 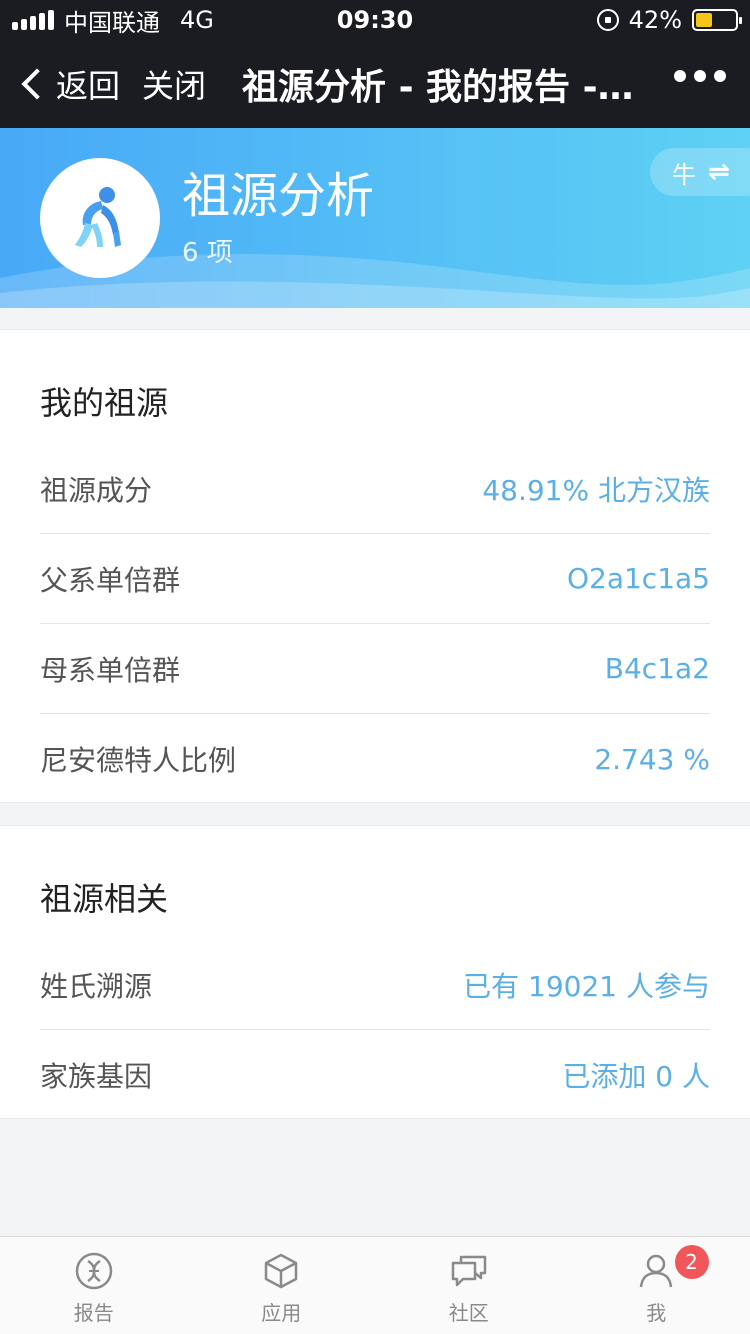 What do you see at coordinates (96, 986) in the screenshot?
I see `row-label: 姓氏溯源` at bounding box center [96, 986].